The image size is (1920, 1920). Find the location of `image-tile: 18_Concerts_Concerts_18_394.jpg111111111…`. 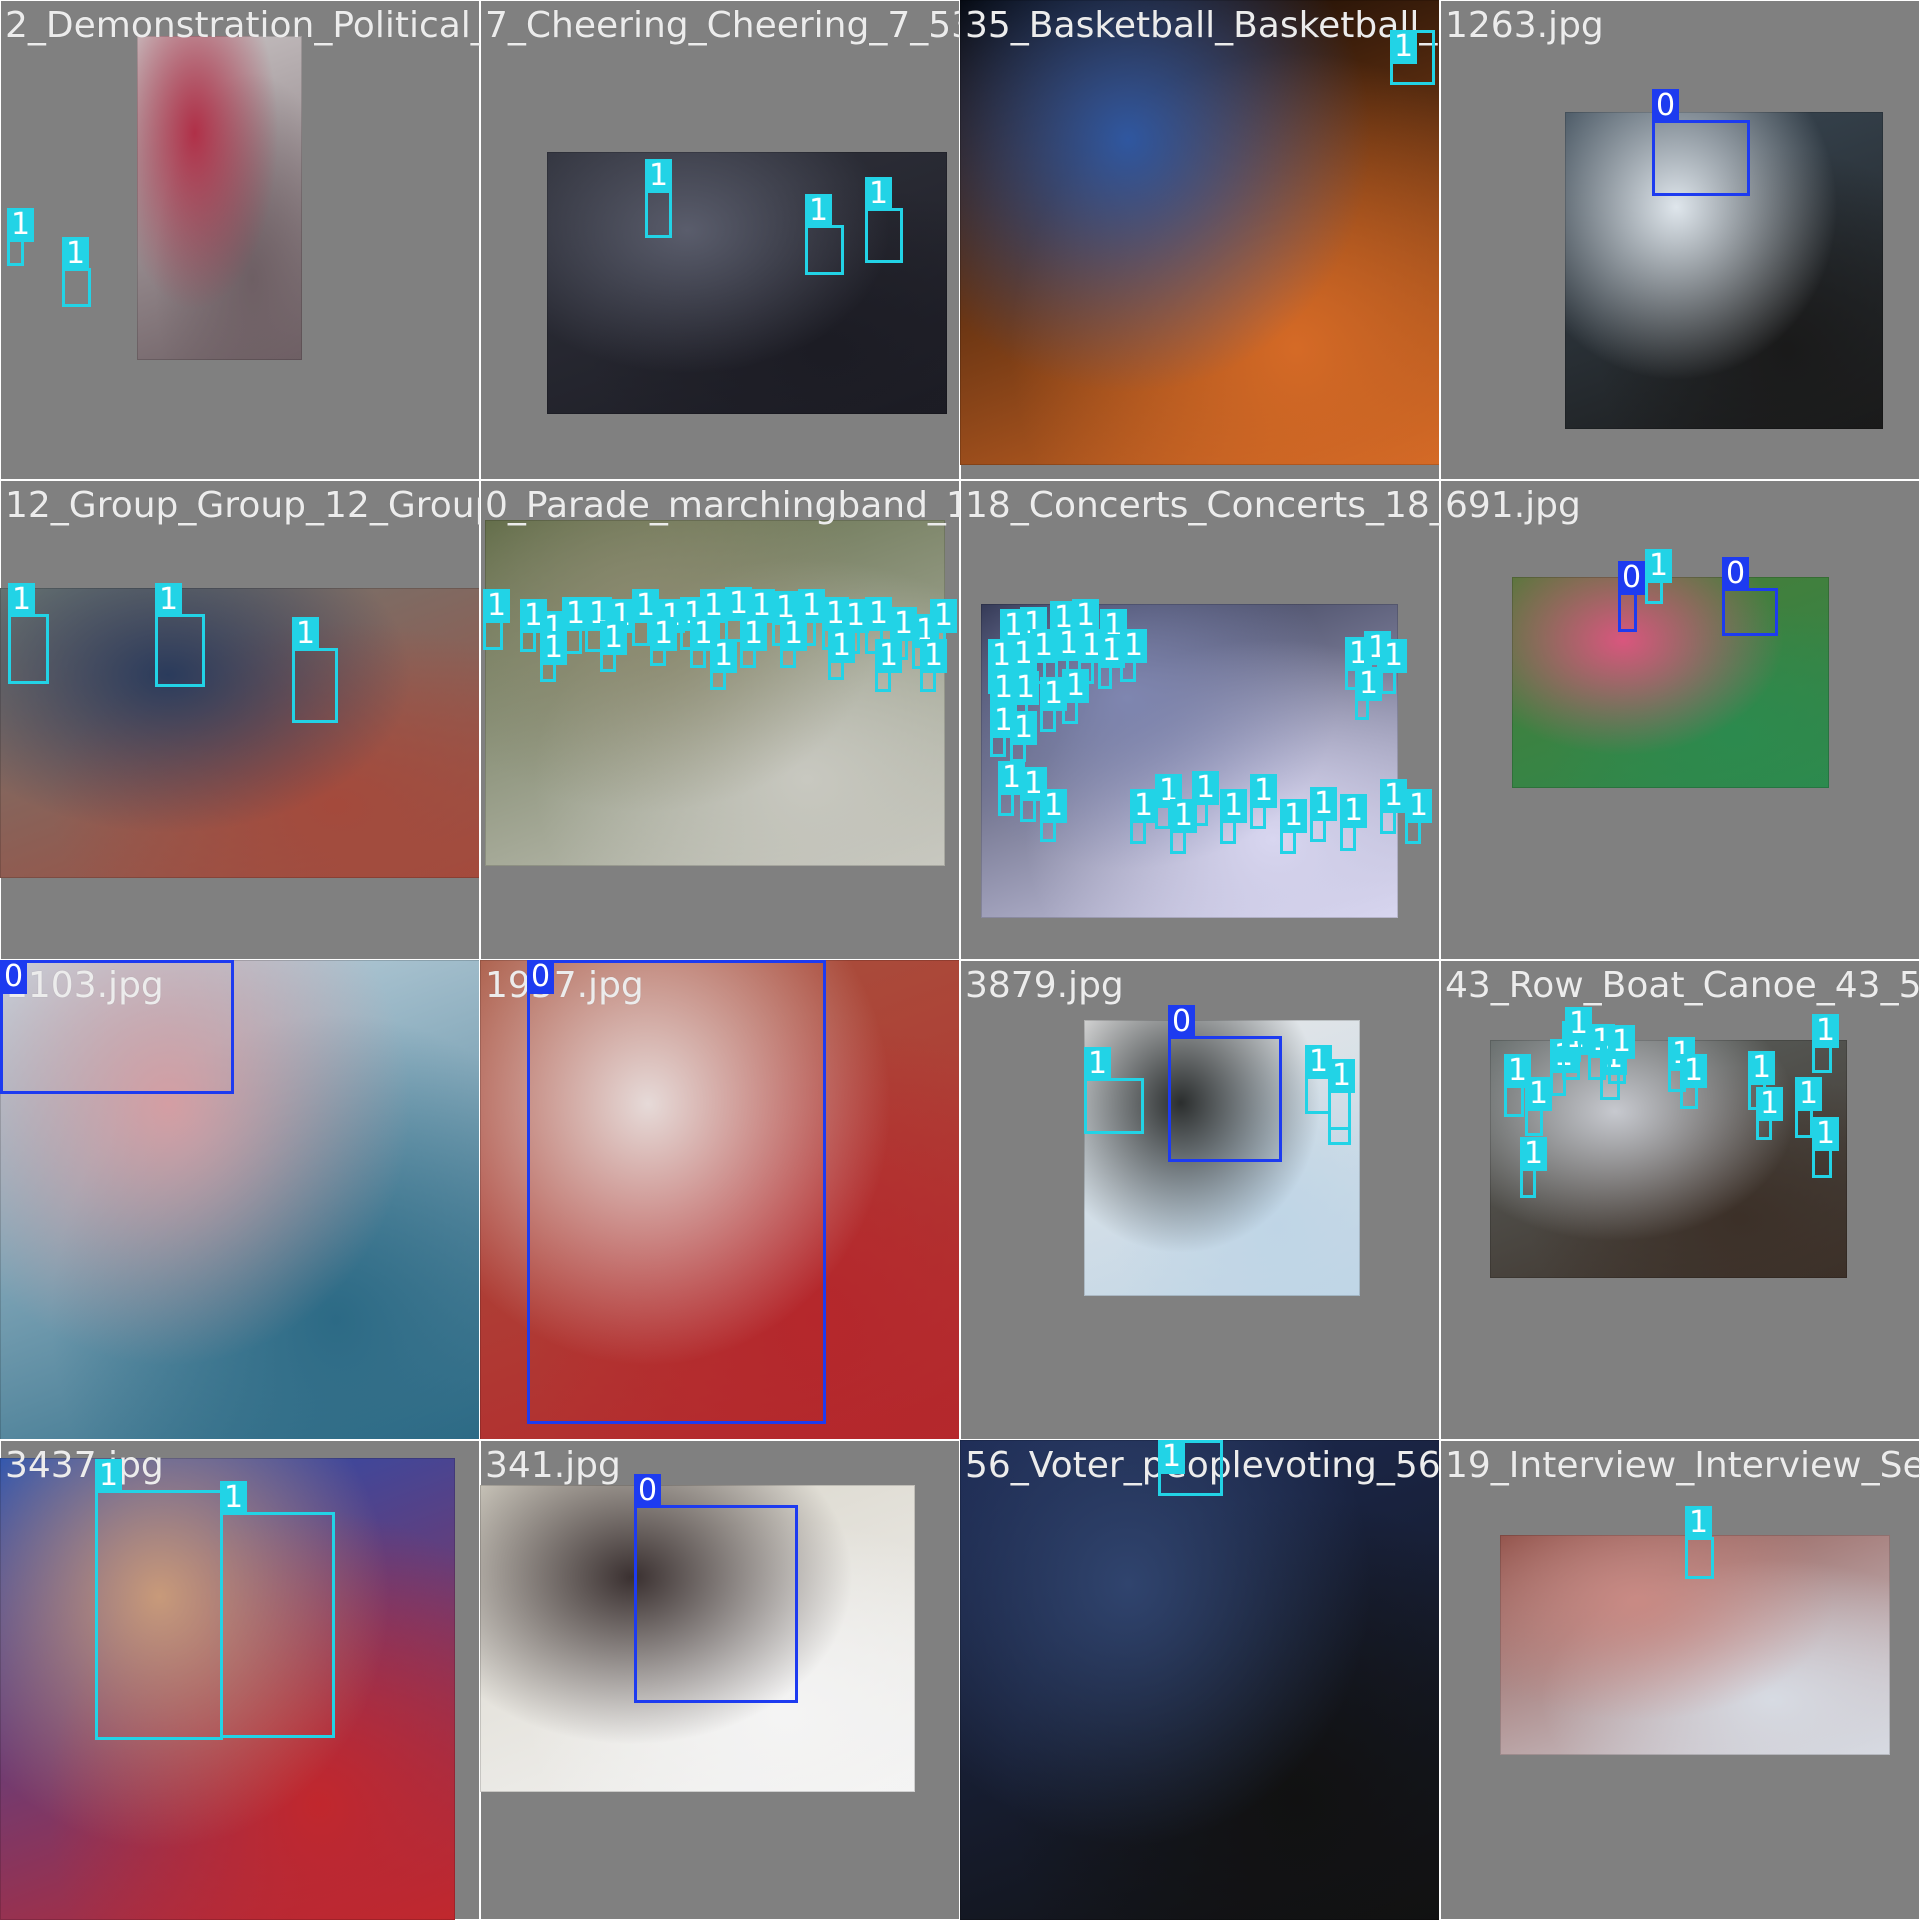

image-tile: 18_Concerts_Concerts_18_394.jpg111111111… is located at coordinates (1200, 720).